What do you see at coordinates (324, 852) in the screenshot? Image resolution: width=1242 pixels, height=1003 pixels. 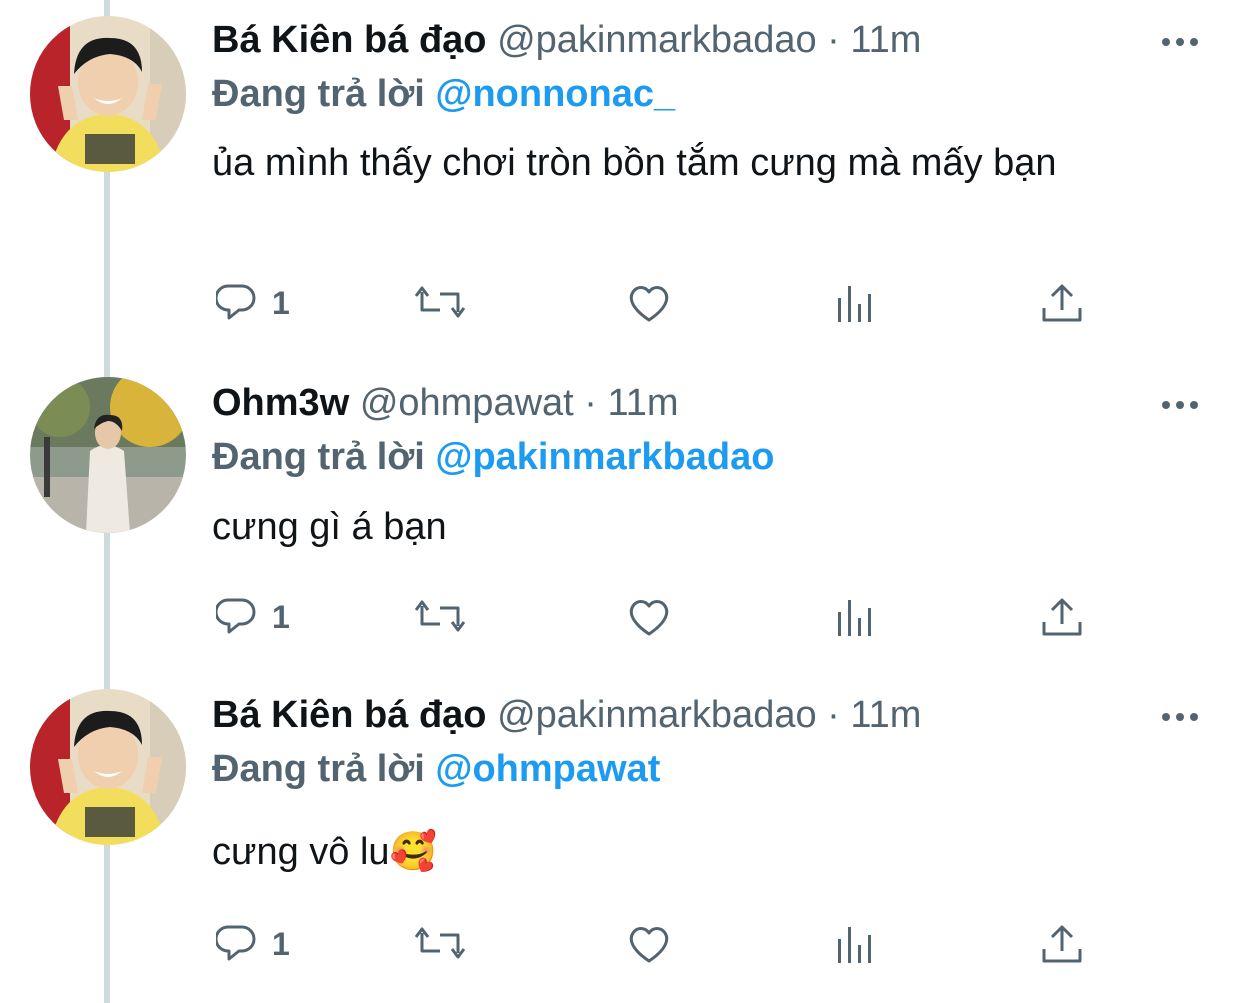 I see `tweet-text: cưng vô lu🥰` at bounding box center [324, 852].